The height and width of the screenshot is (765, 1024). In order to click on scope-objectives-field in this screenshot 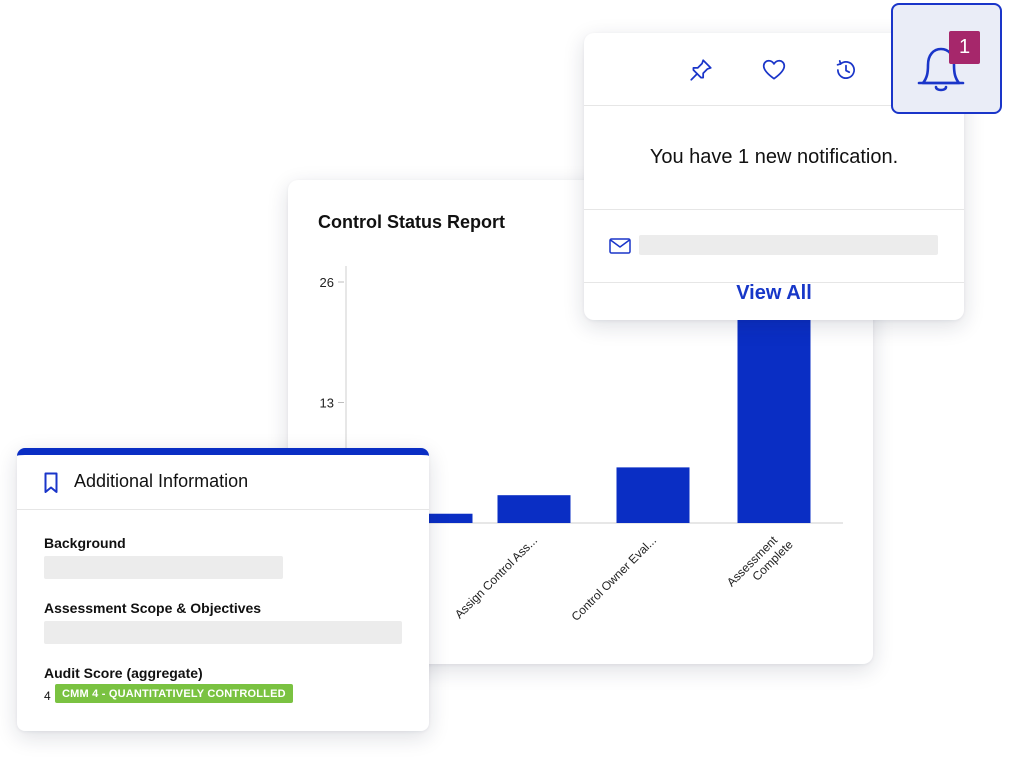, I will do `click(223, 632)`.